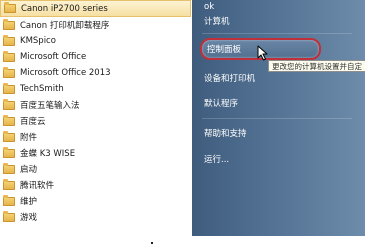 The width and height of the screenshot is (365, 251). I want to click on program-folder-maintenance: 维护, so click(96, 201).